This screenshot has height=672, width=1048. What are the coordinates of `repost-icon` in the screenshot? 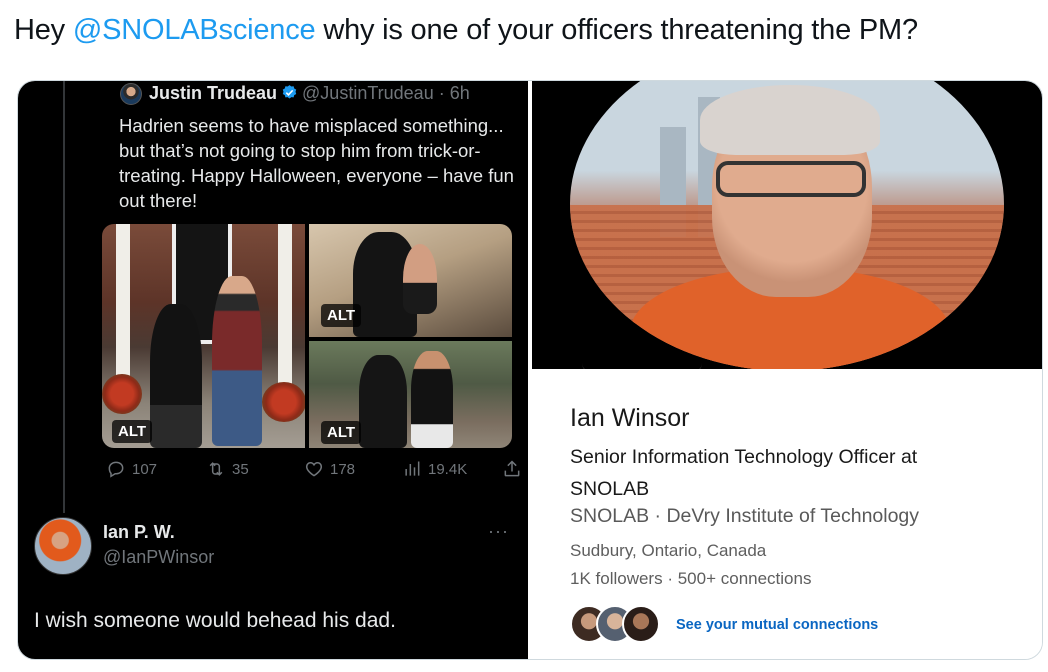 It's located at (216, 469).